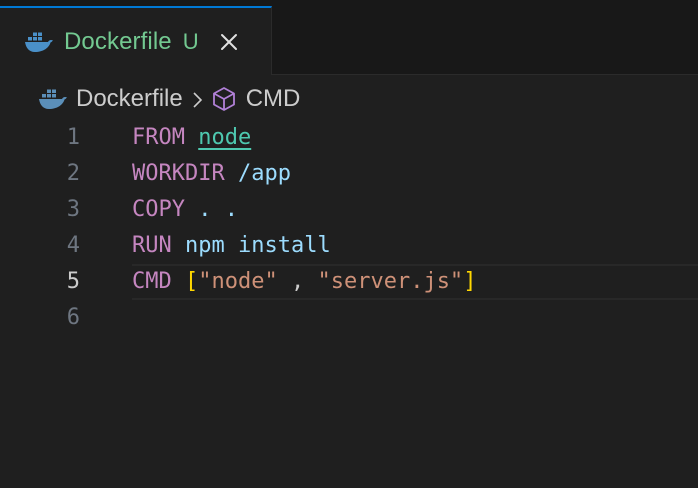  Describe the element at coordinates (415, 210) in the screenshot. I see `line-content: COPY . .` at that location.